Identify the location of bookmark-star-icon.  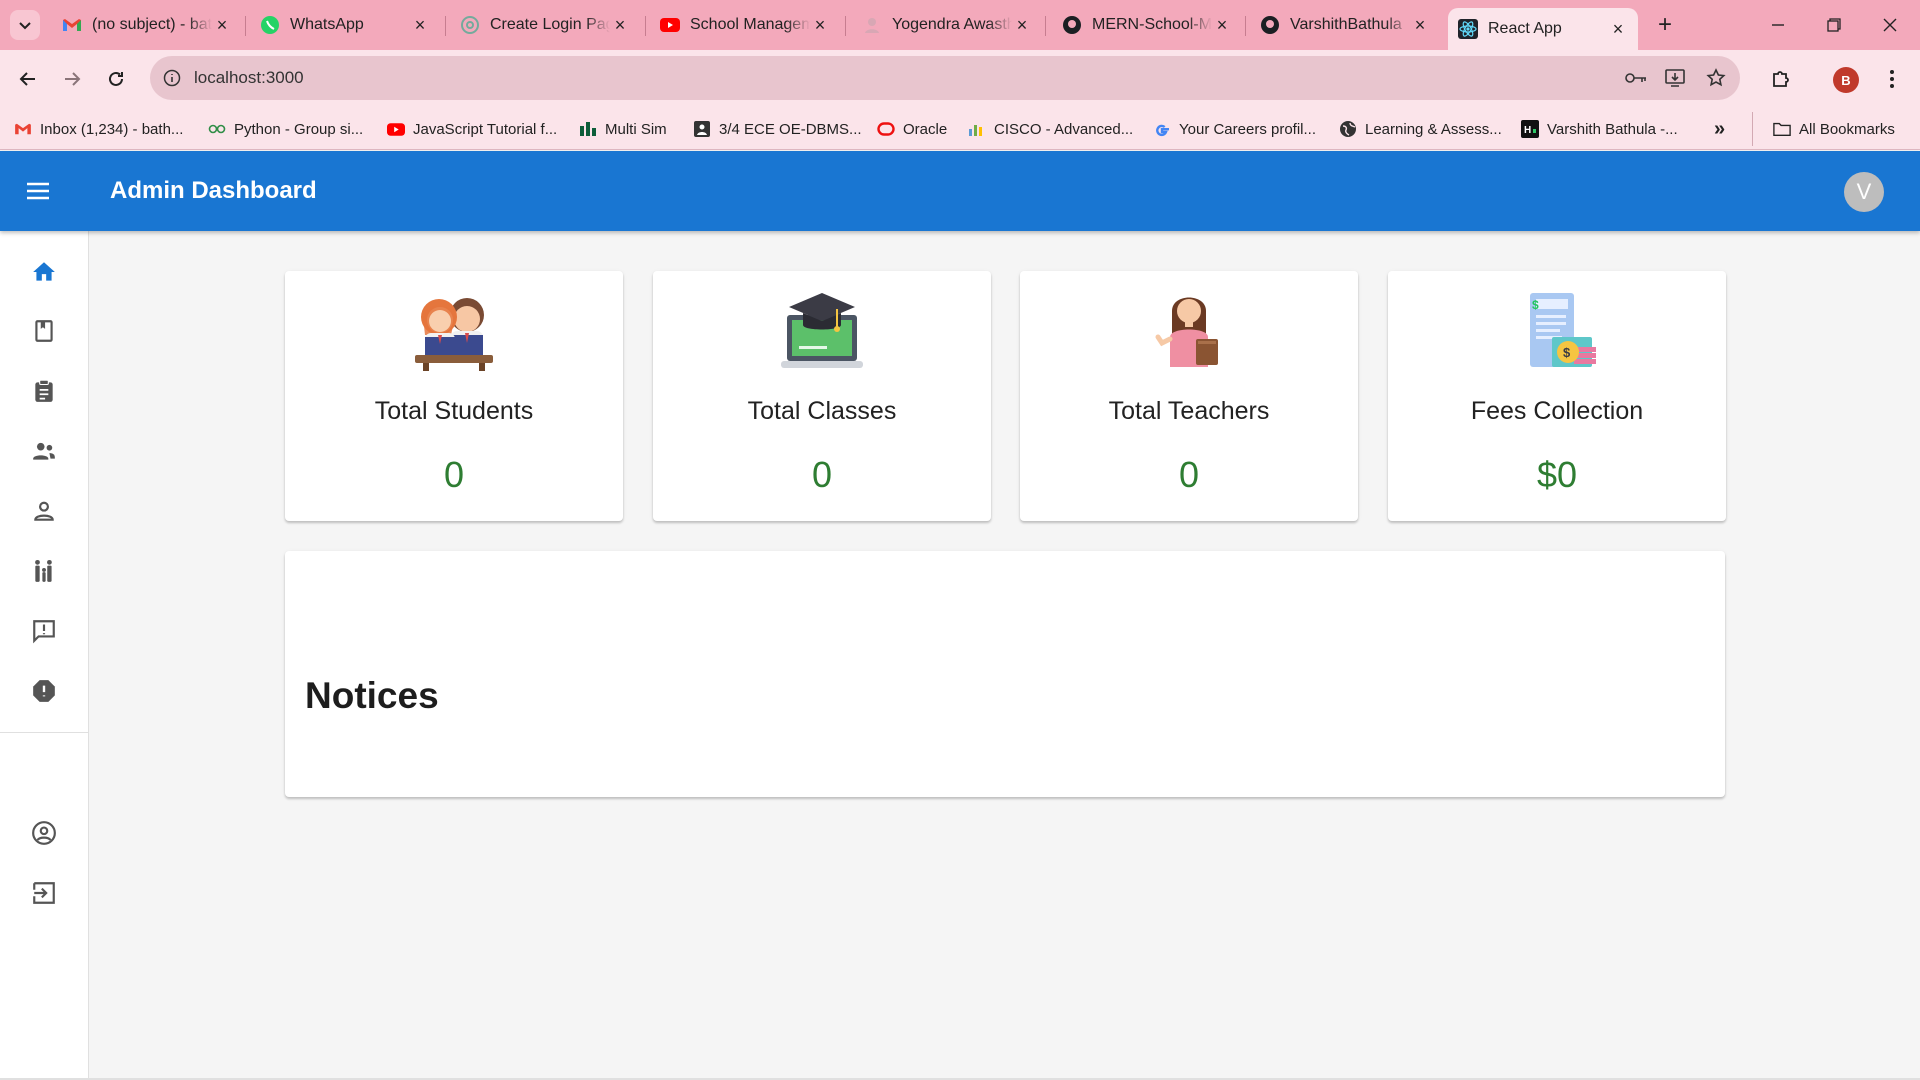
(1716, 78).